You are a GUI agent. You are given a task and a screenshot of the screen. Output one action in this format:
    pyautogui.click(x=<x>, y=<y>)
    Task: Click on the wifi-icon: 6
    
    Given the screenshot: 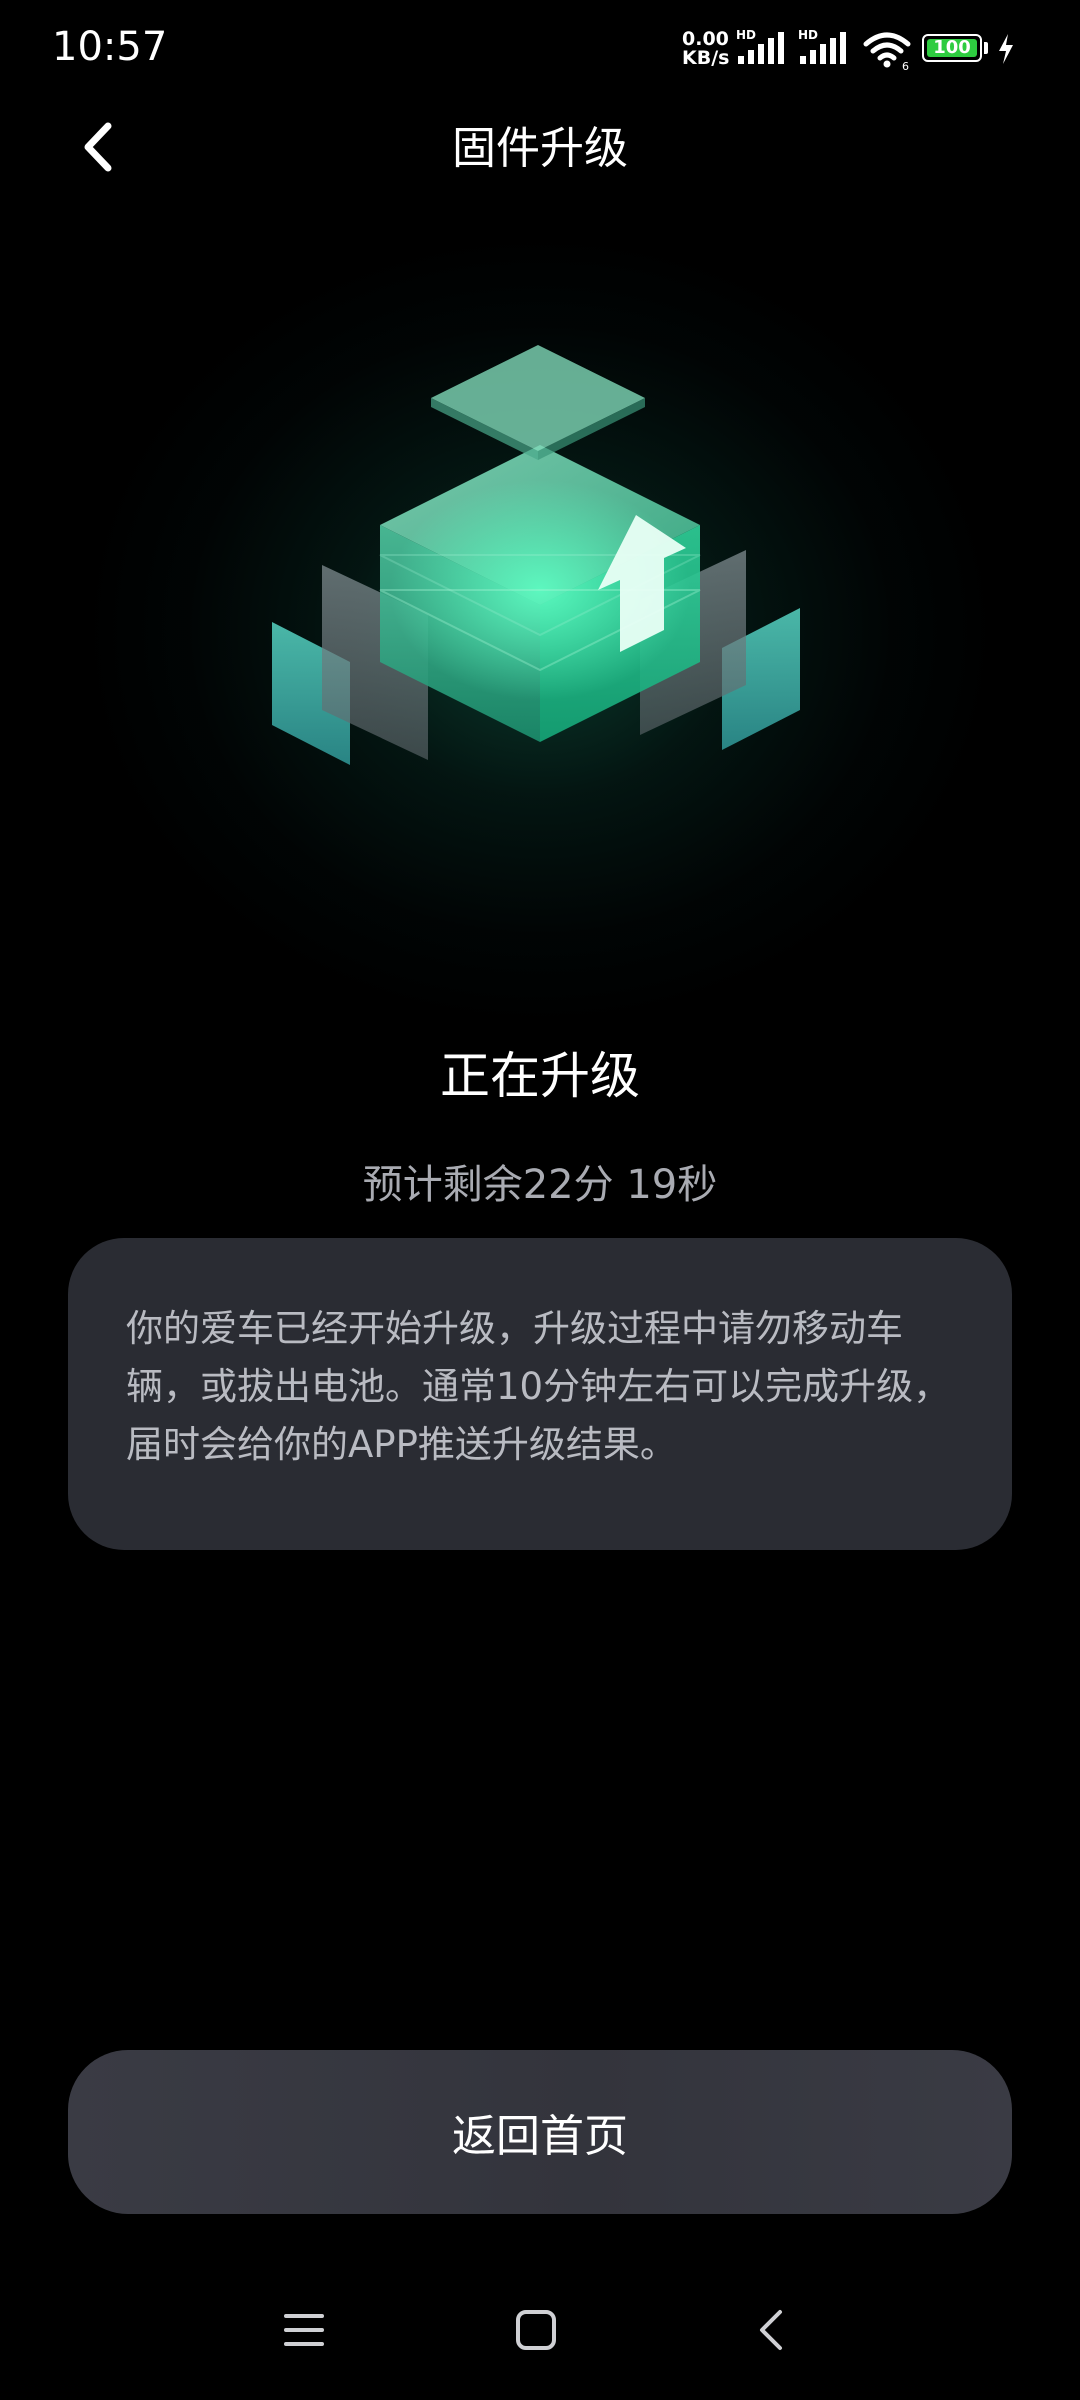 What is the action you would take?
    pyautogui.click(x=887, y=52)
    